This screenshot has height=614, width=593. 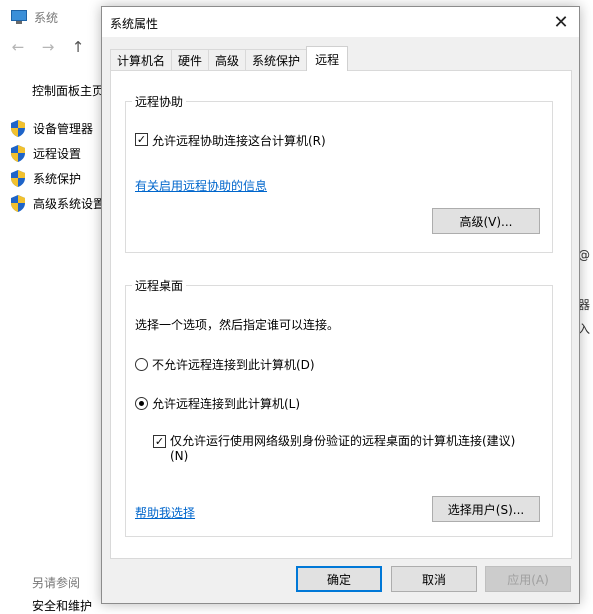 I want to click on remote-desktop-title: 远程桌面, so click(x=159, y=285).